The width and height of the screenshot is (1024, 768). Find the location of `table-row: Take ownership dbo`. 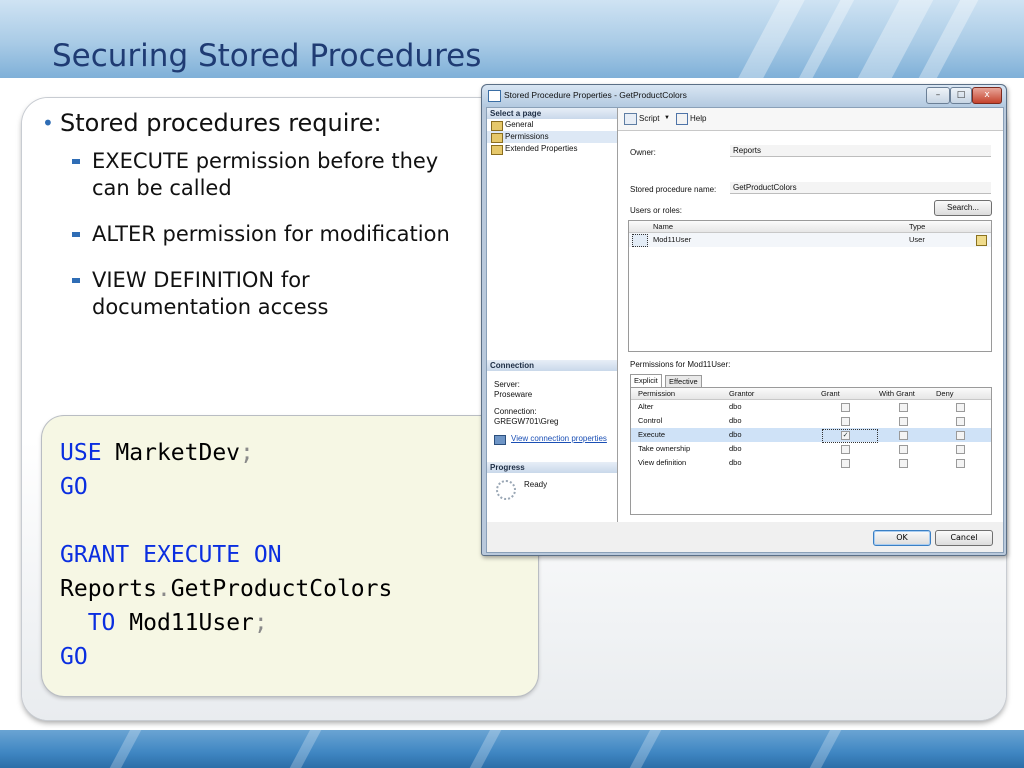

table-row: Take ownership dbo is located at coordinates (811, 449).